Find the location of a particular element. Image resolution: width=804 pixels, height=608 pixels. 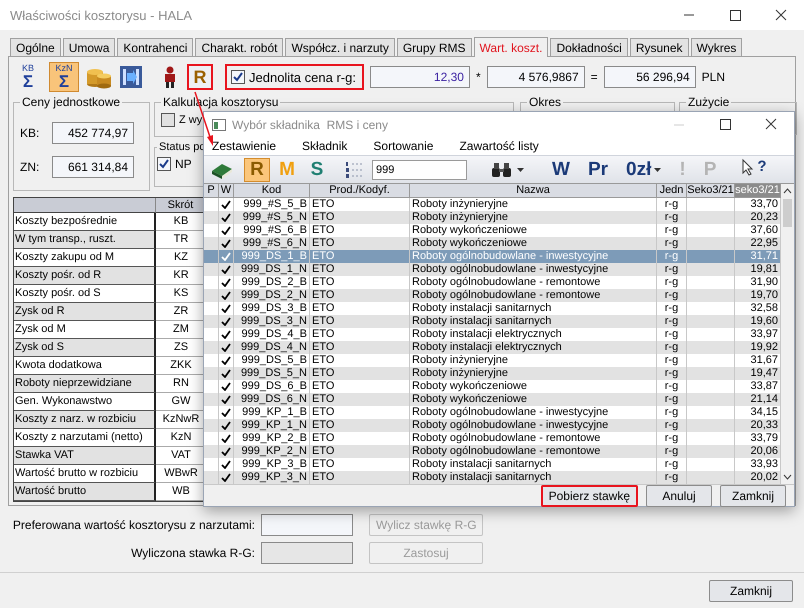

tab: Wykres is located at coordinates (716, 47).